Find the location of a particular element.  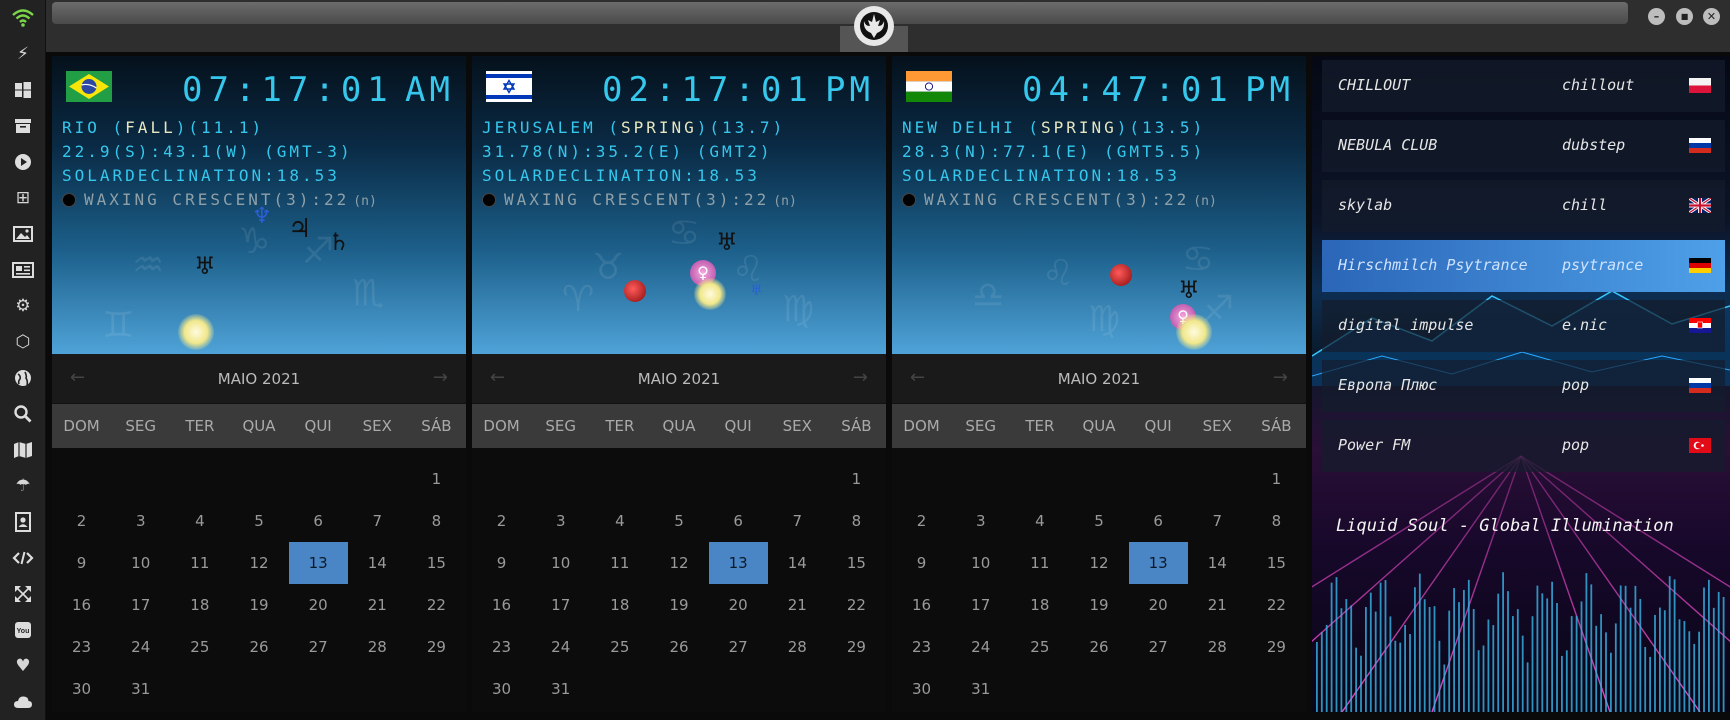

heart-icon: ♥ is located at coordinates (23, 666).